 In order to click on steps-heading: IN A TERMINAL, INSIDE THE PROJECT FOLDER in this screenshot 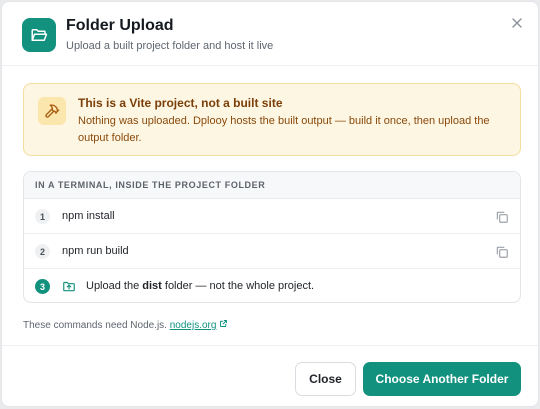, I will do `click(272, 185)`.